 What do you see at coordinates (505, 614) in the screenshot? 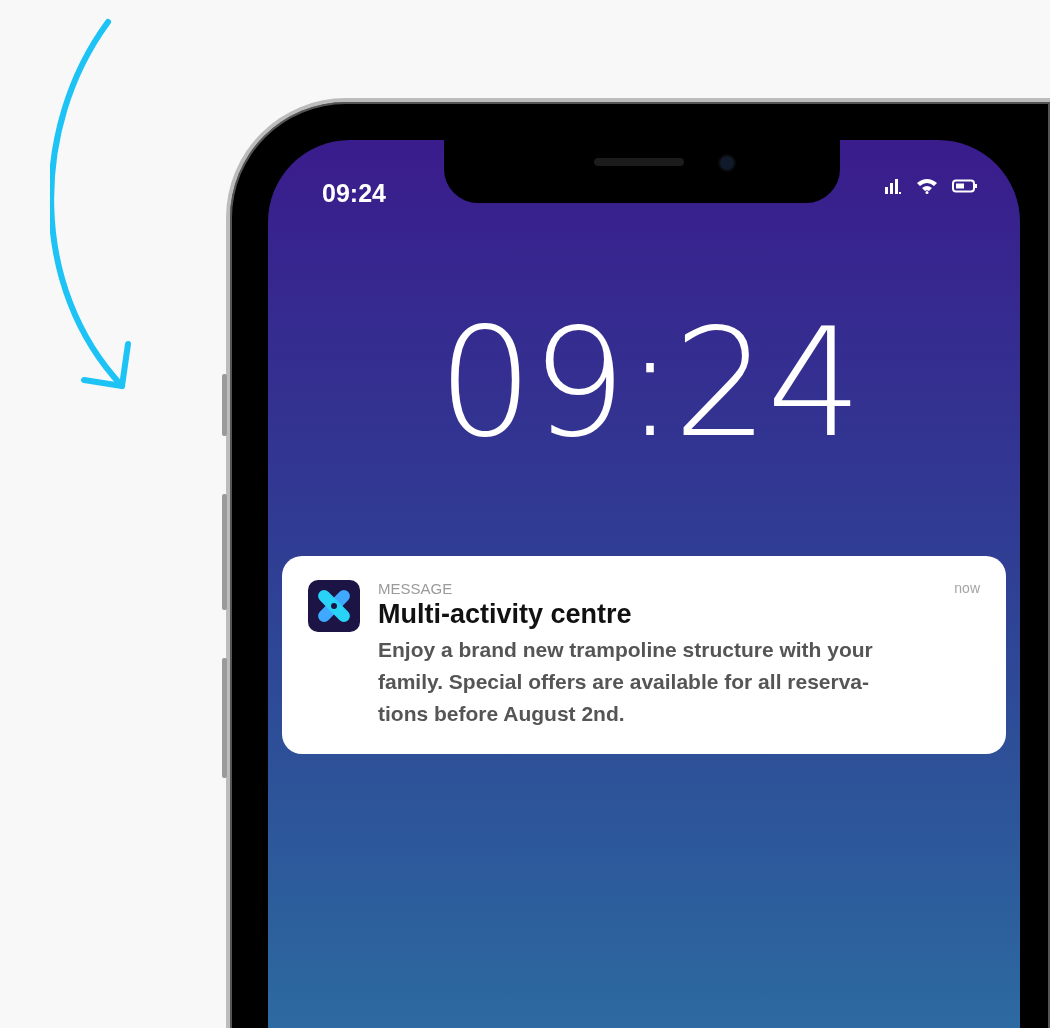
I see `notification-title: Multi-activity centre` at bounding box center [505, 614].